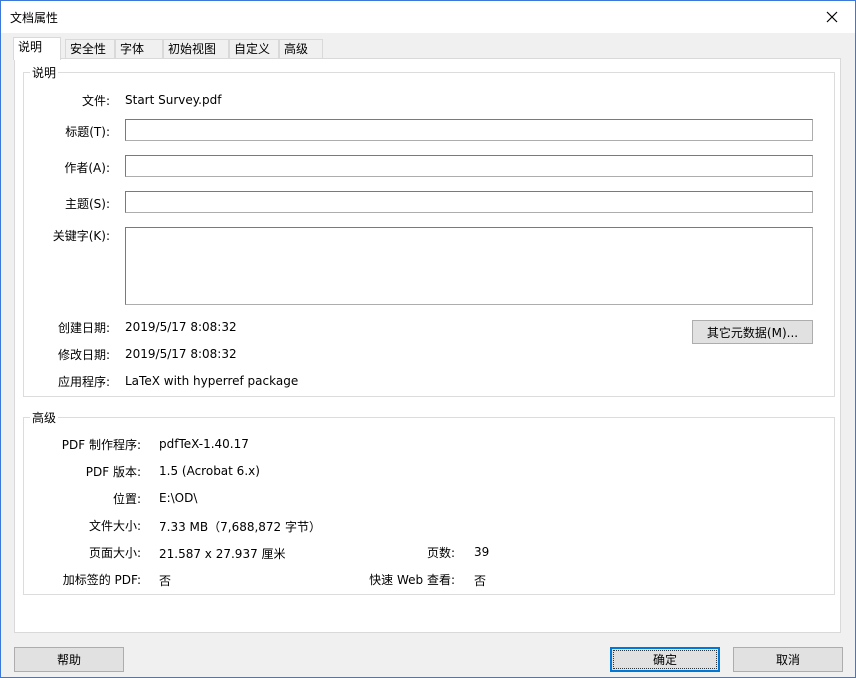 Image resolution: width=856 pixels, height=678 pixels. What do you see at coordinates (181, 354) in the screenshot?
I see `modified-value: 2019/5/17 8:08:32` at bounding box center [181, 354].